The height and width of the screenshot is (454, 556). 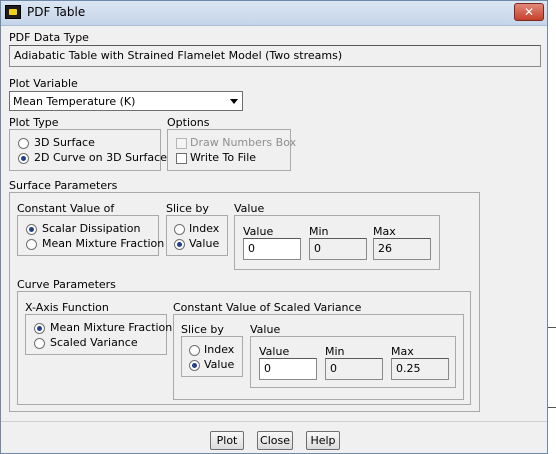 I want to click on radio-x-mean-mixture-fraction-label: Mean Mixture Fraction, so click(x=111, y=327).